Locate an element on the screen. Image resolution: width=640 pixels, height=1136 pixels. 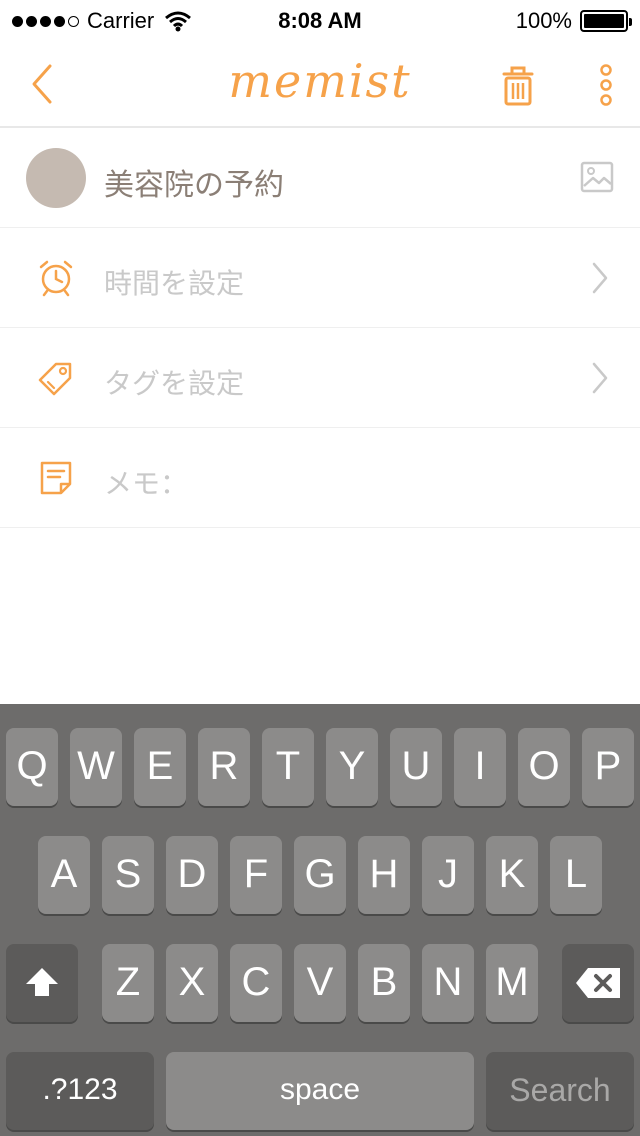
key-t: T is located at coordinates (288, 767).